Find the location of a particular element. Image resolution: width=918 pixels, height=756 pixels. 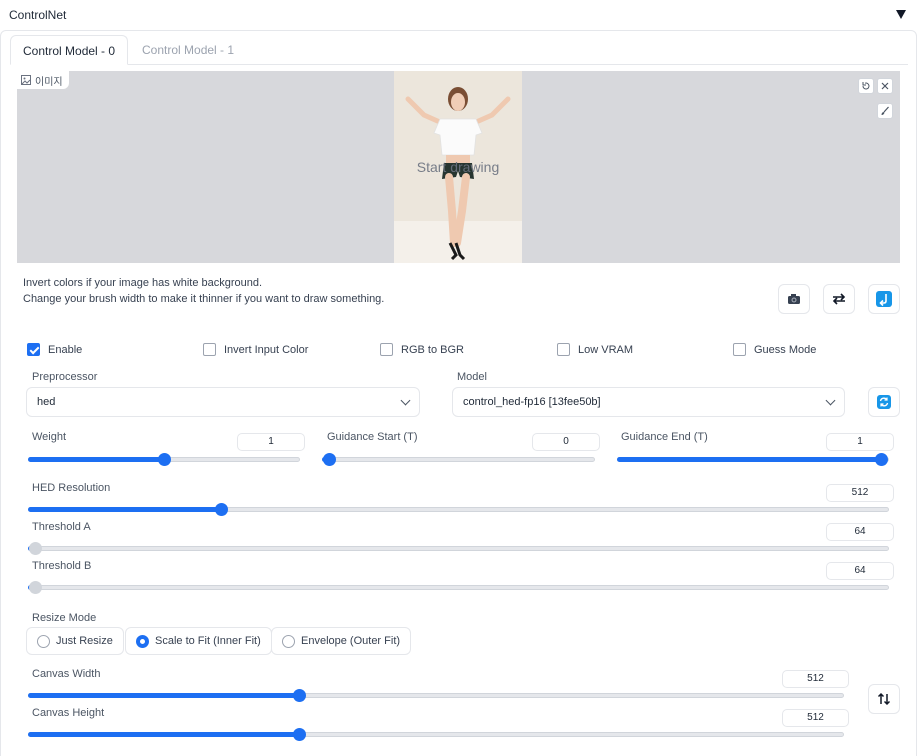

invert-input-color-row: Invert Input Color is located at coordinates (255, 349).